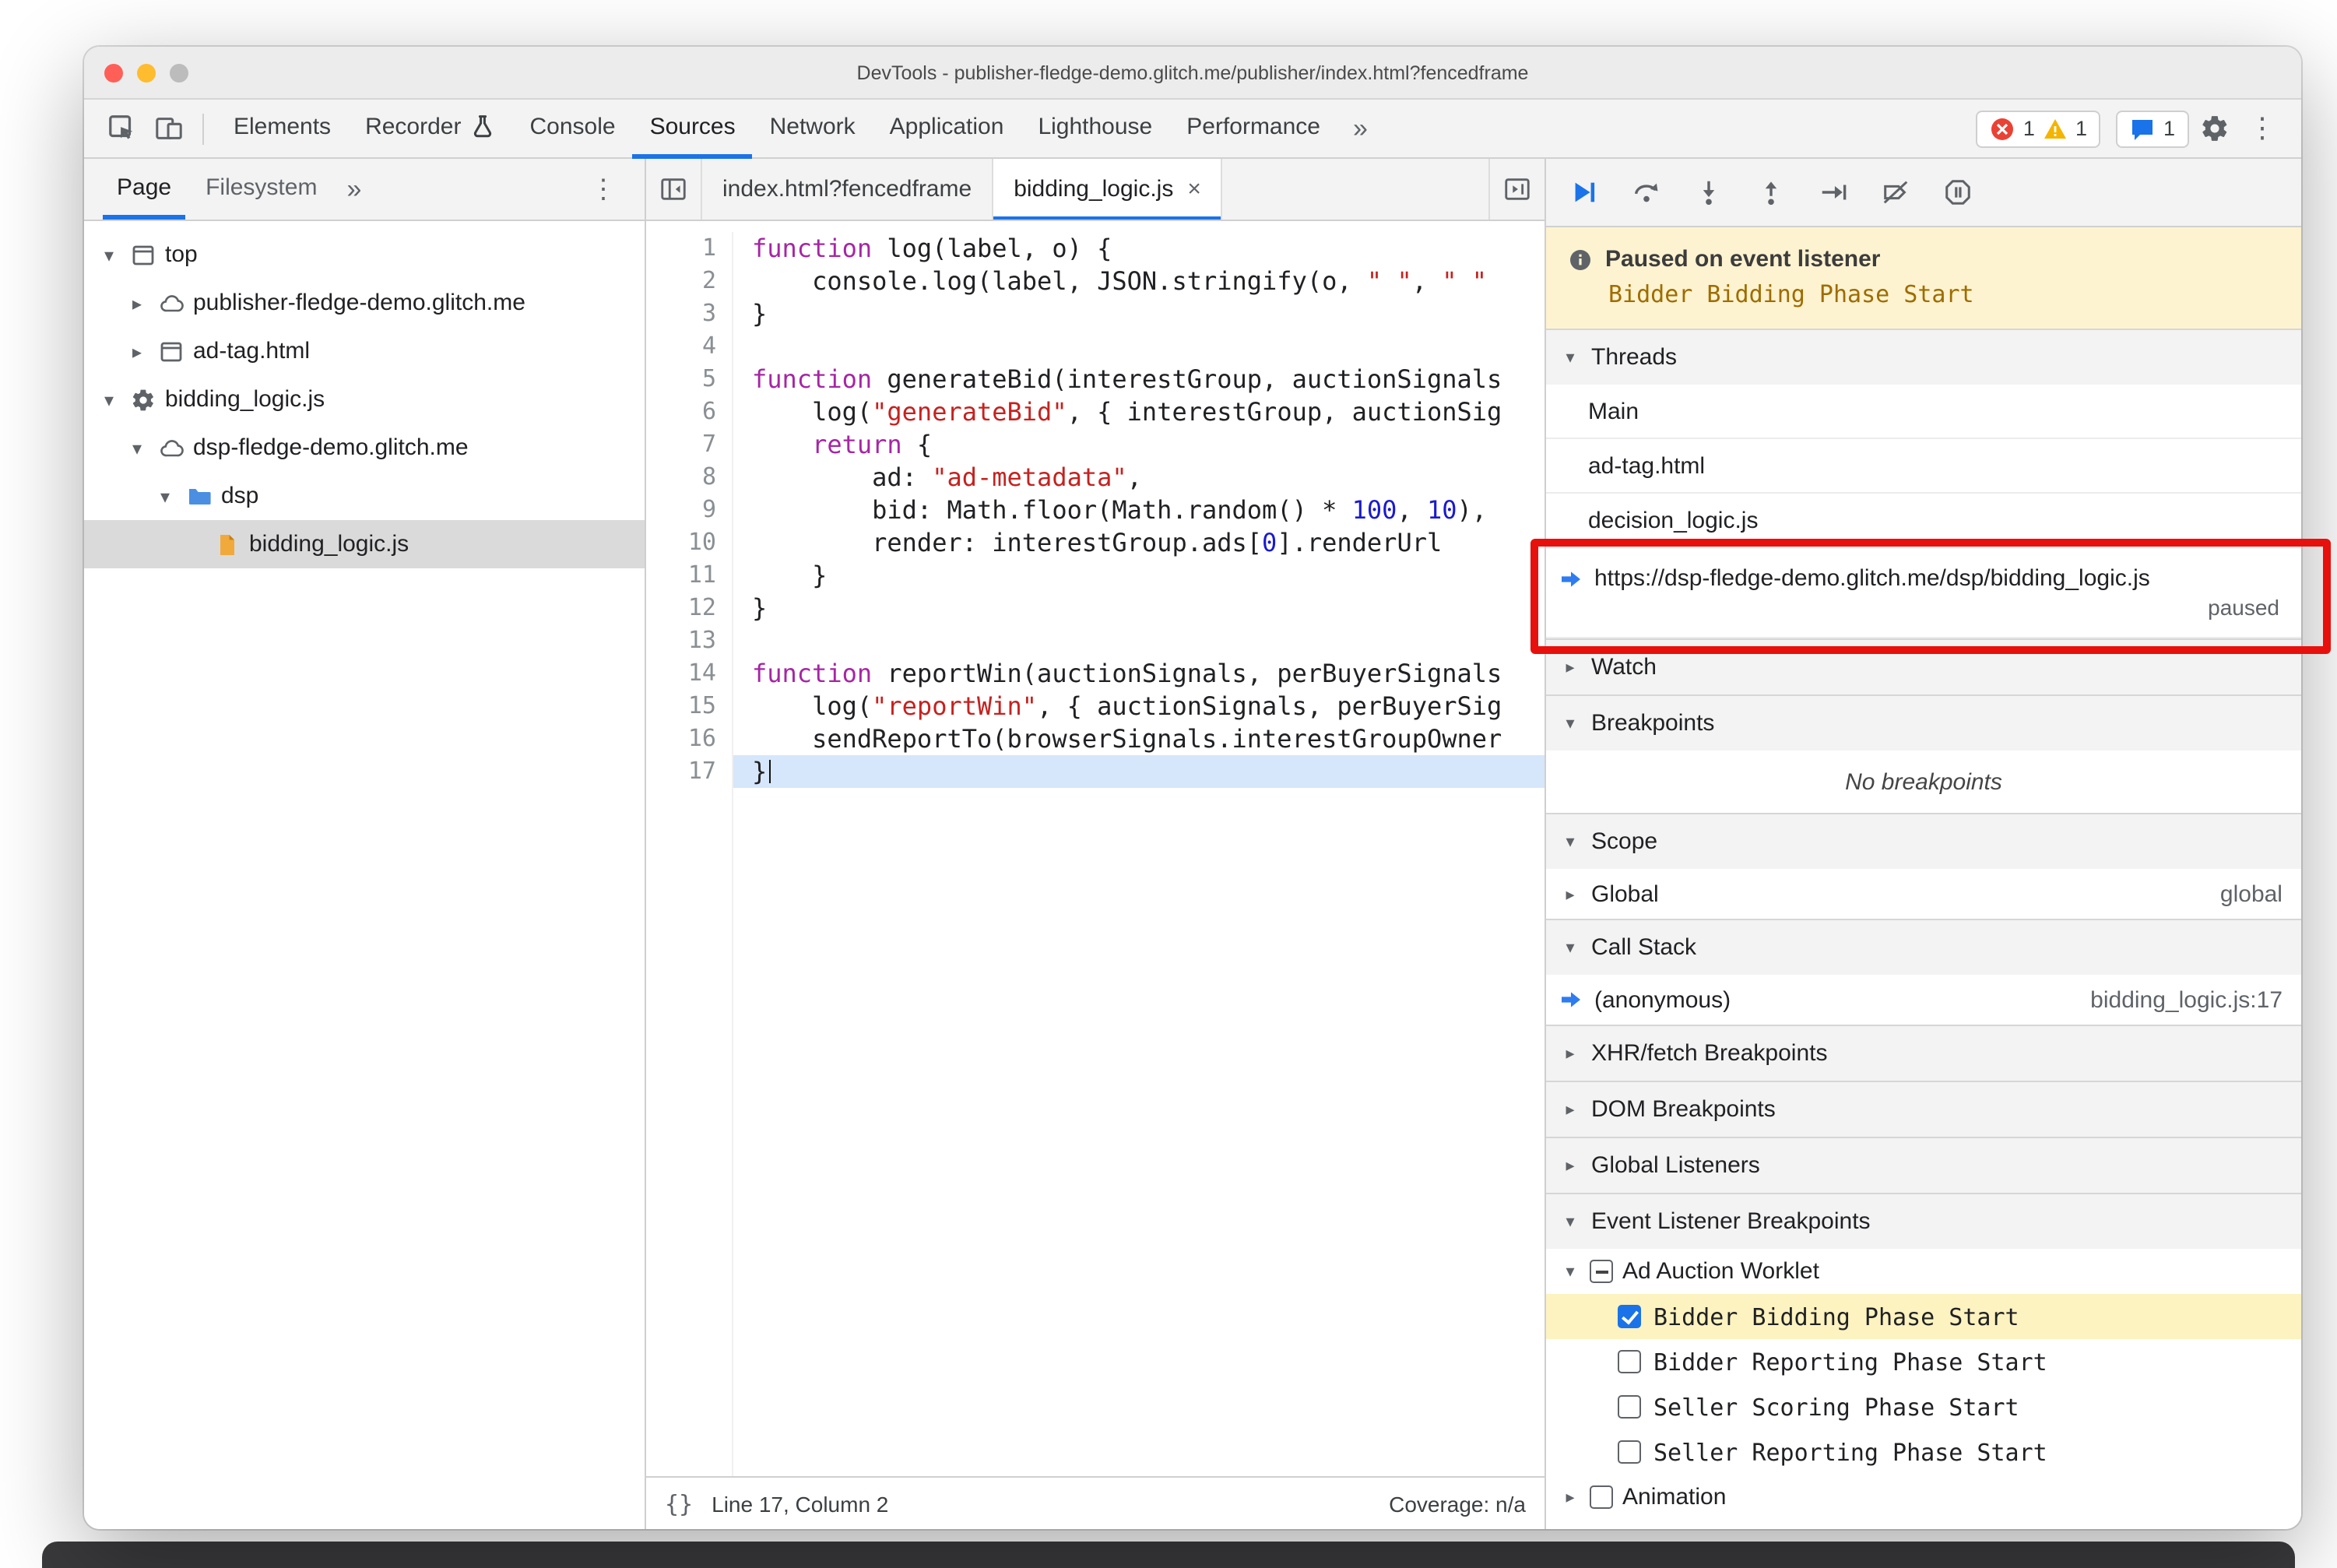 Image resolution: width=2337 pixels, height=1568 pixels. What do you see at coordinates (2152, 128) in the screenshot?
I see `issues-badge: 1` at bounding box center [2152, 128].